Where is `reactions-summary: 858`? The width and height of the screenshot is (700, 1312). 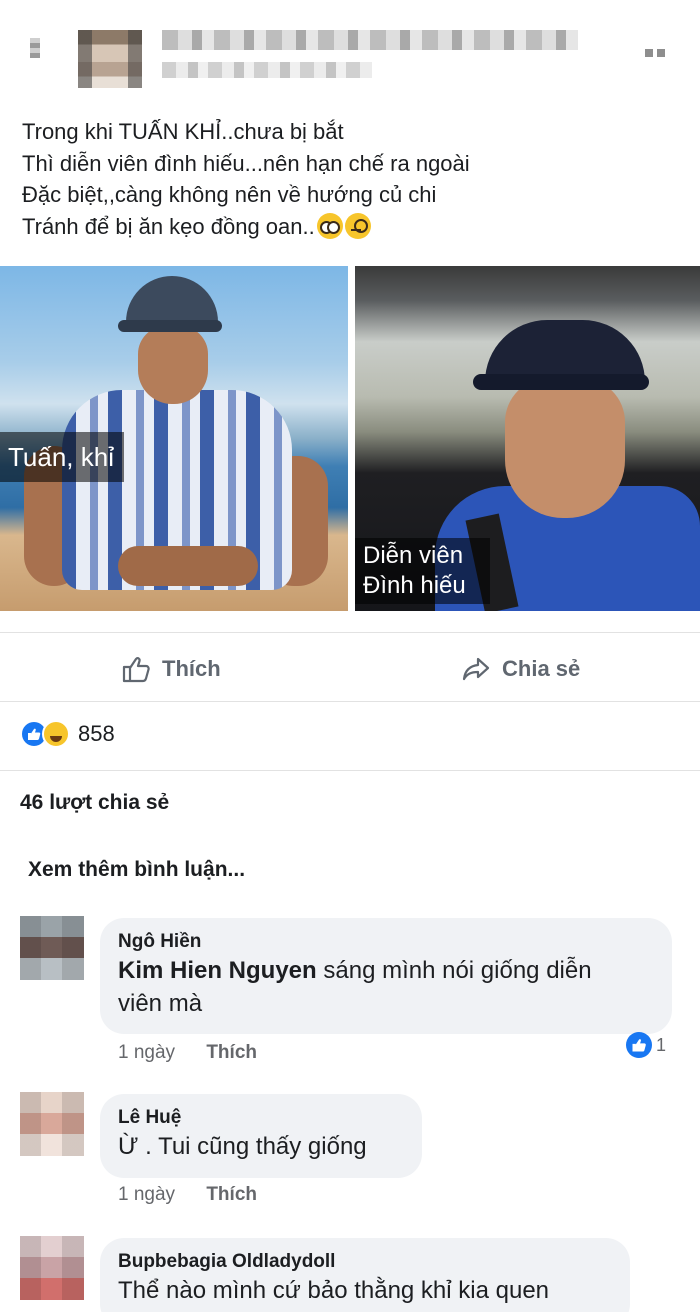 reactions-summary: 858 is located at coordinates (67, 734).